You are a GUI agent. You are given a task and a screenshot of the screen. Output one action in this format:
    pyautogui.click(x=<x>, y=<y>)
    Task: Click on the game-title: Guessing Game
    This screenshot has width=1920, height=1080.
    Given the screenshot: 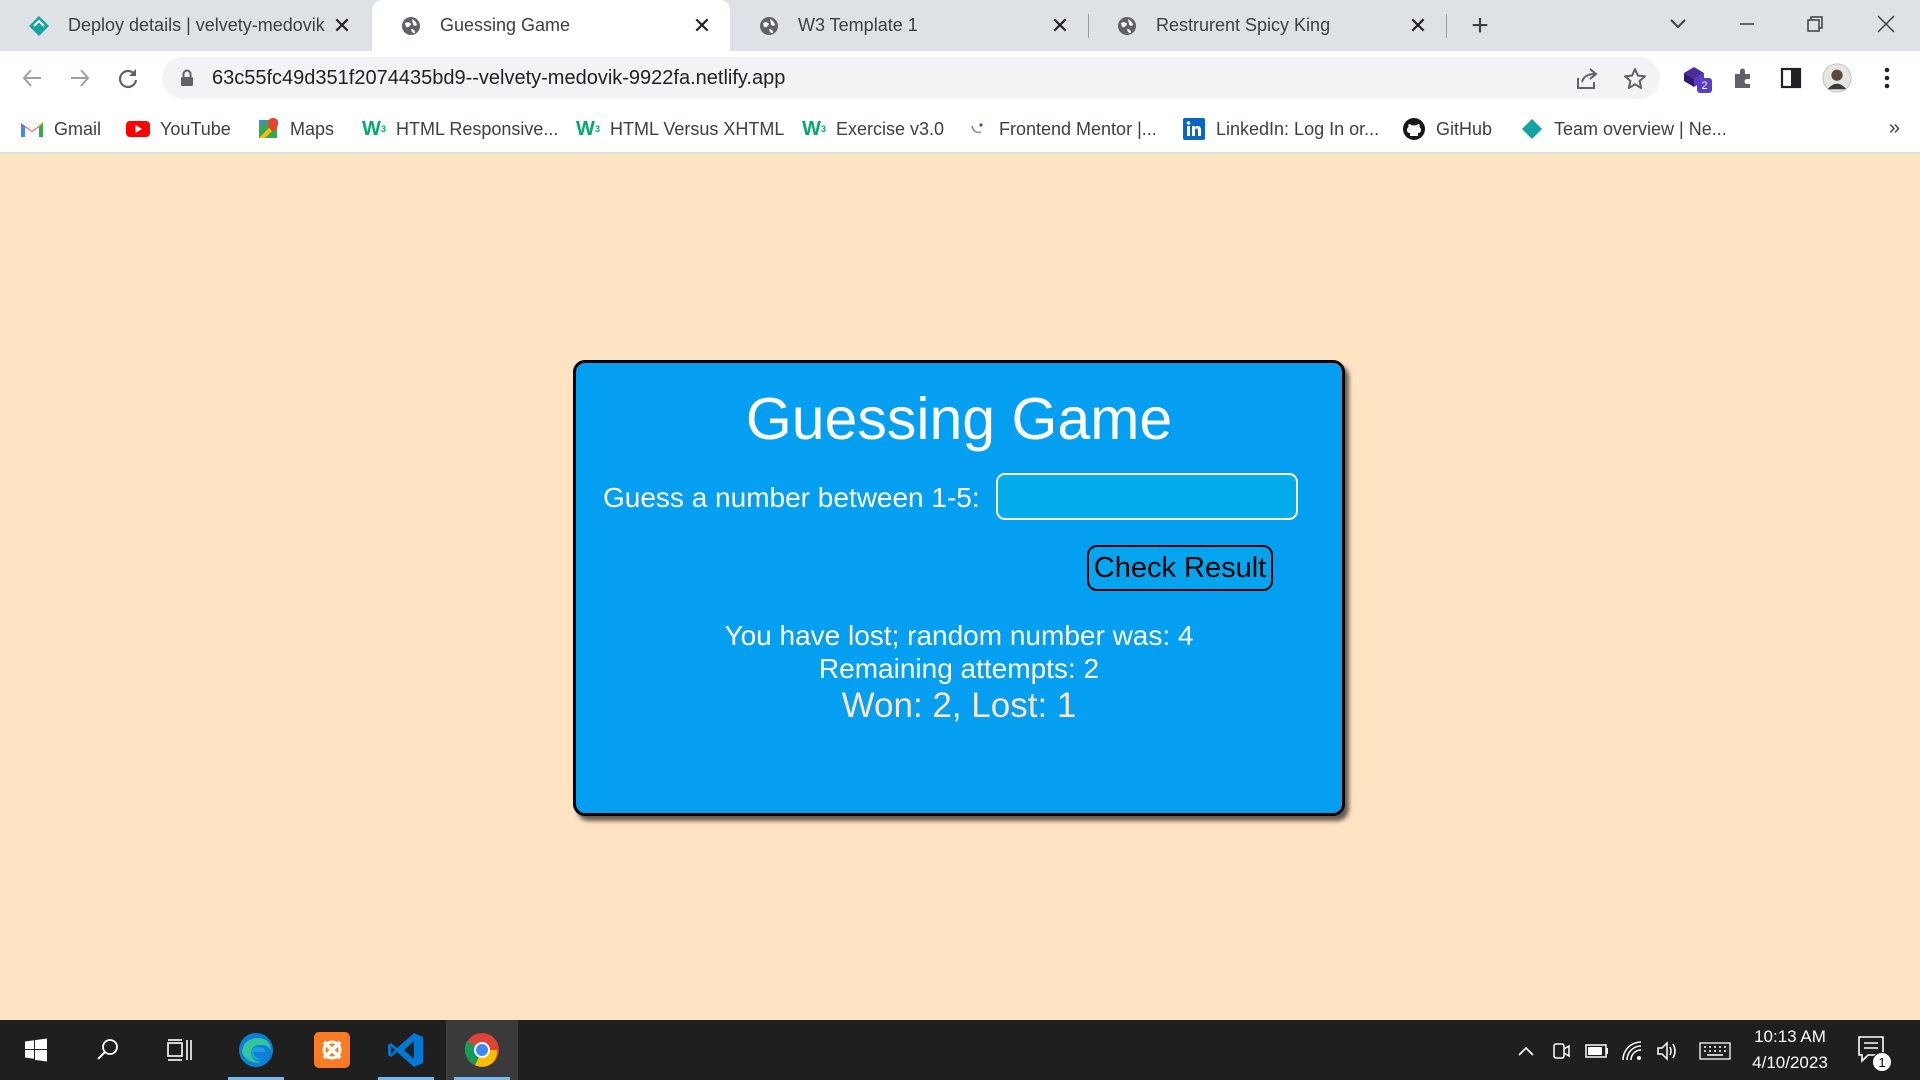 What is the action you would take?
    pyautogui.click(x=959, y=419)
    